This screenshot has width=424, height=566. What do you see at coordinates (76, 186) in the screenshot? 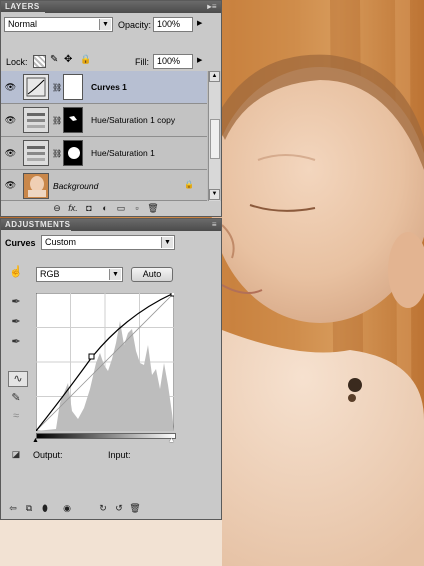
I see `layer-name: Background` at bounding box center [76, 186].